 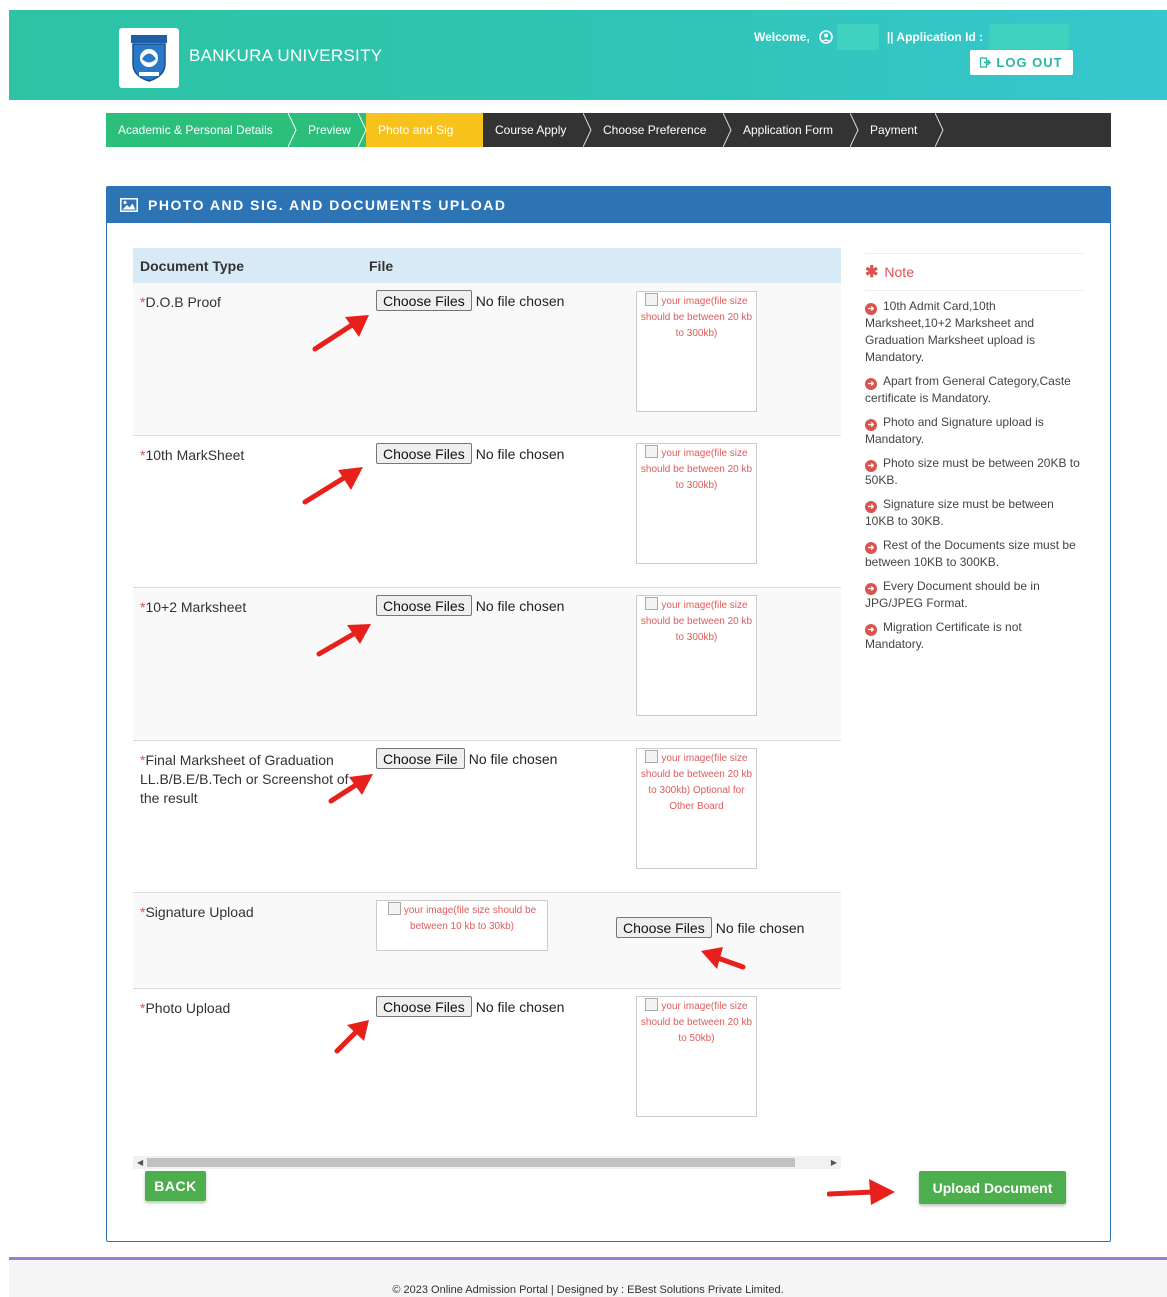 What do you see at coordinates (331, 130) in the screenshot?
I see `step-preview: Preview` at bounding box center [331, 130].